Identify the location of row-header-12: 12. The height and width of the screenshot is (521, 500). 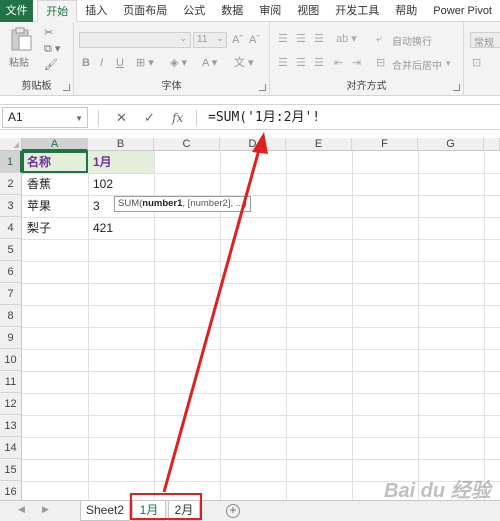
(11, 404).